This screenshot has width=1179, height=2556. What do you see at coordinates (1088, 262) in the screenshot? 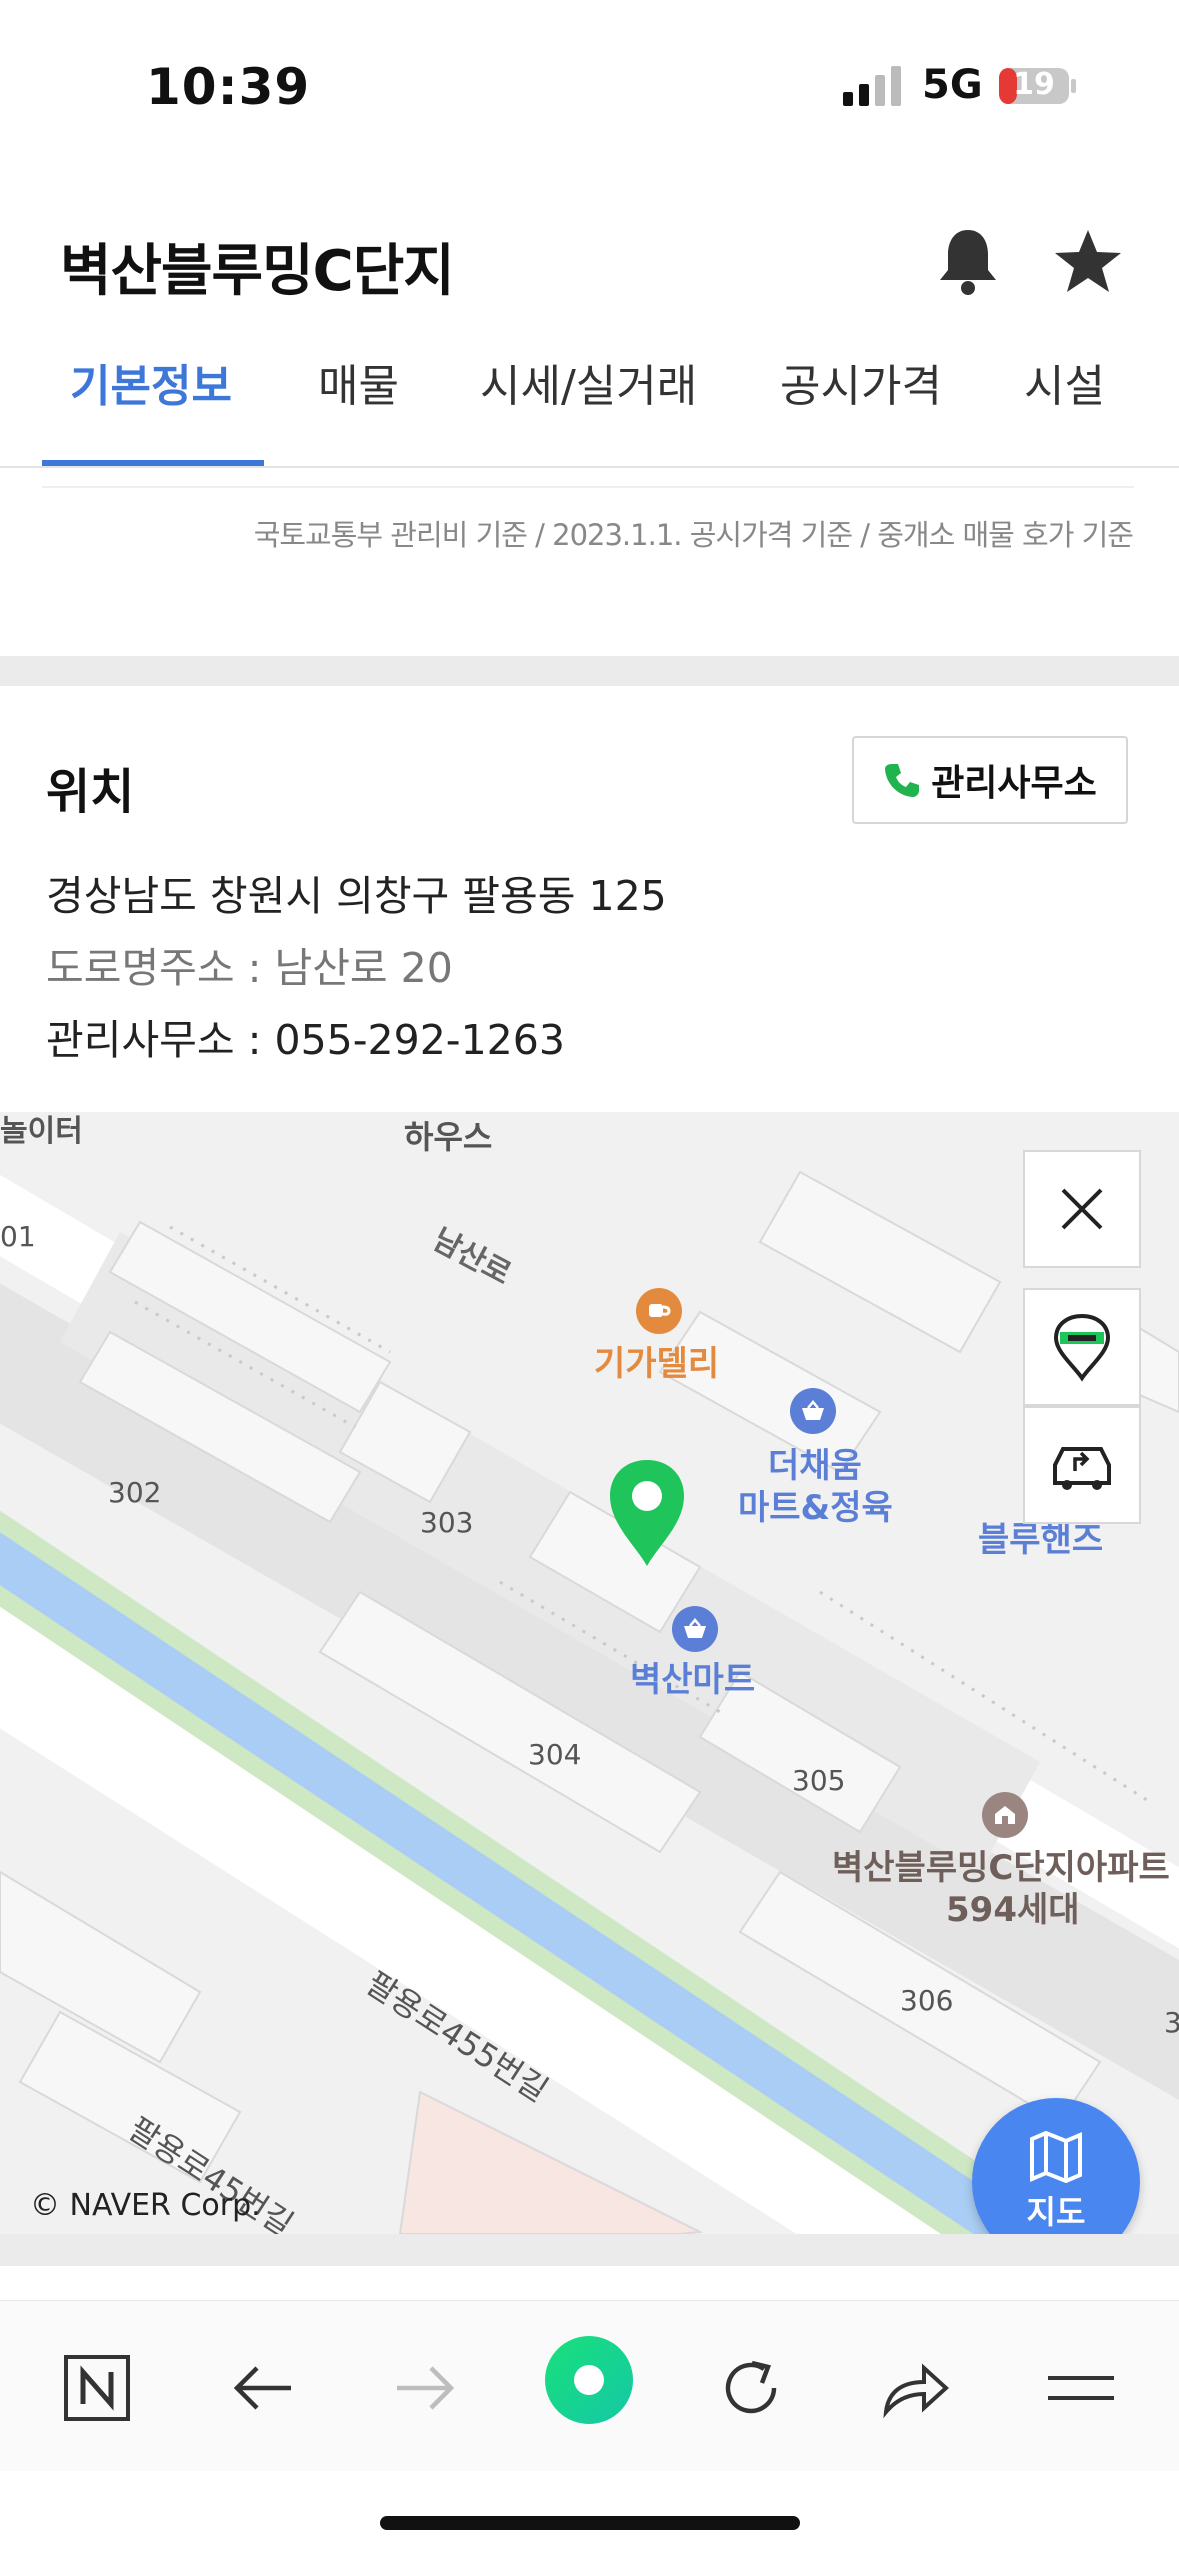
I see `star-icon` at bounding box center [1088, 262].